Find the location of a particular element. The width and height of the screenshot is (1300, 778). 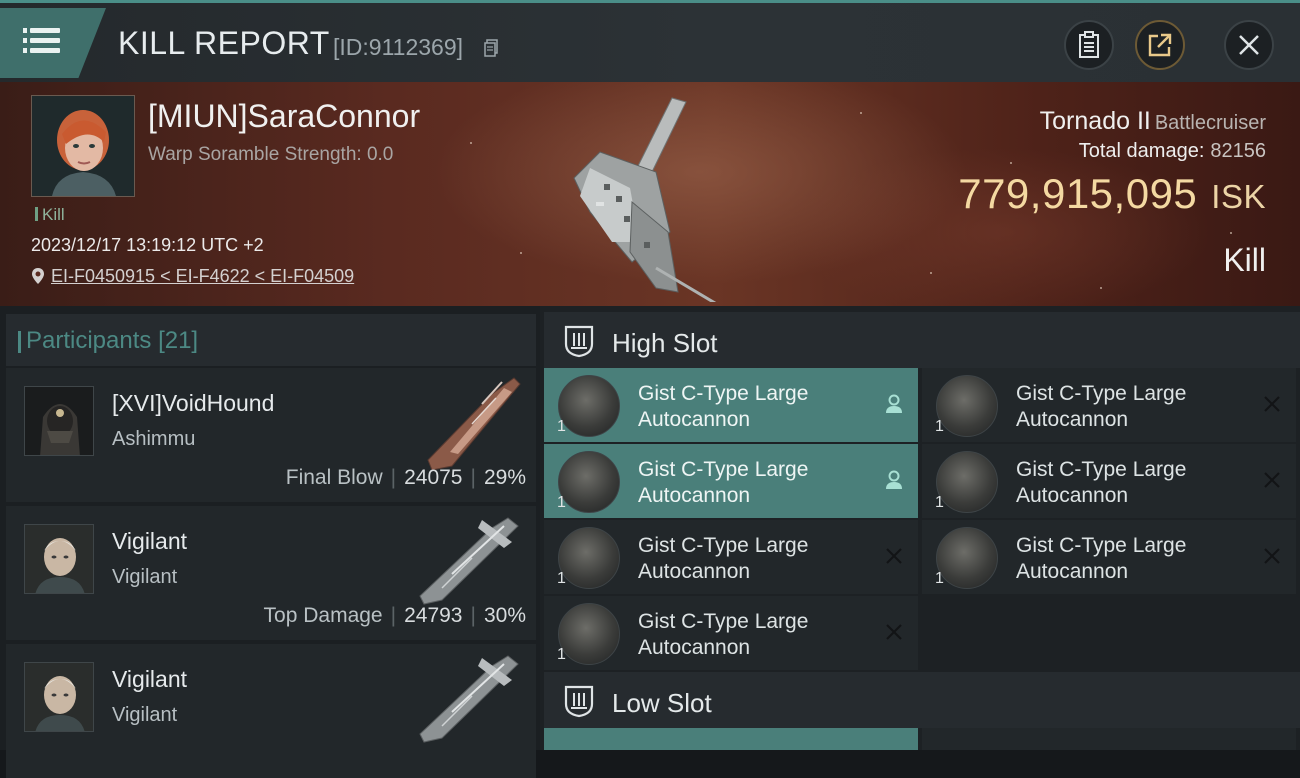

victim-ship-name: Tornado II Battlecruiser is located at coordinates (1153, 121).